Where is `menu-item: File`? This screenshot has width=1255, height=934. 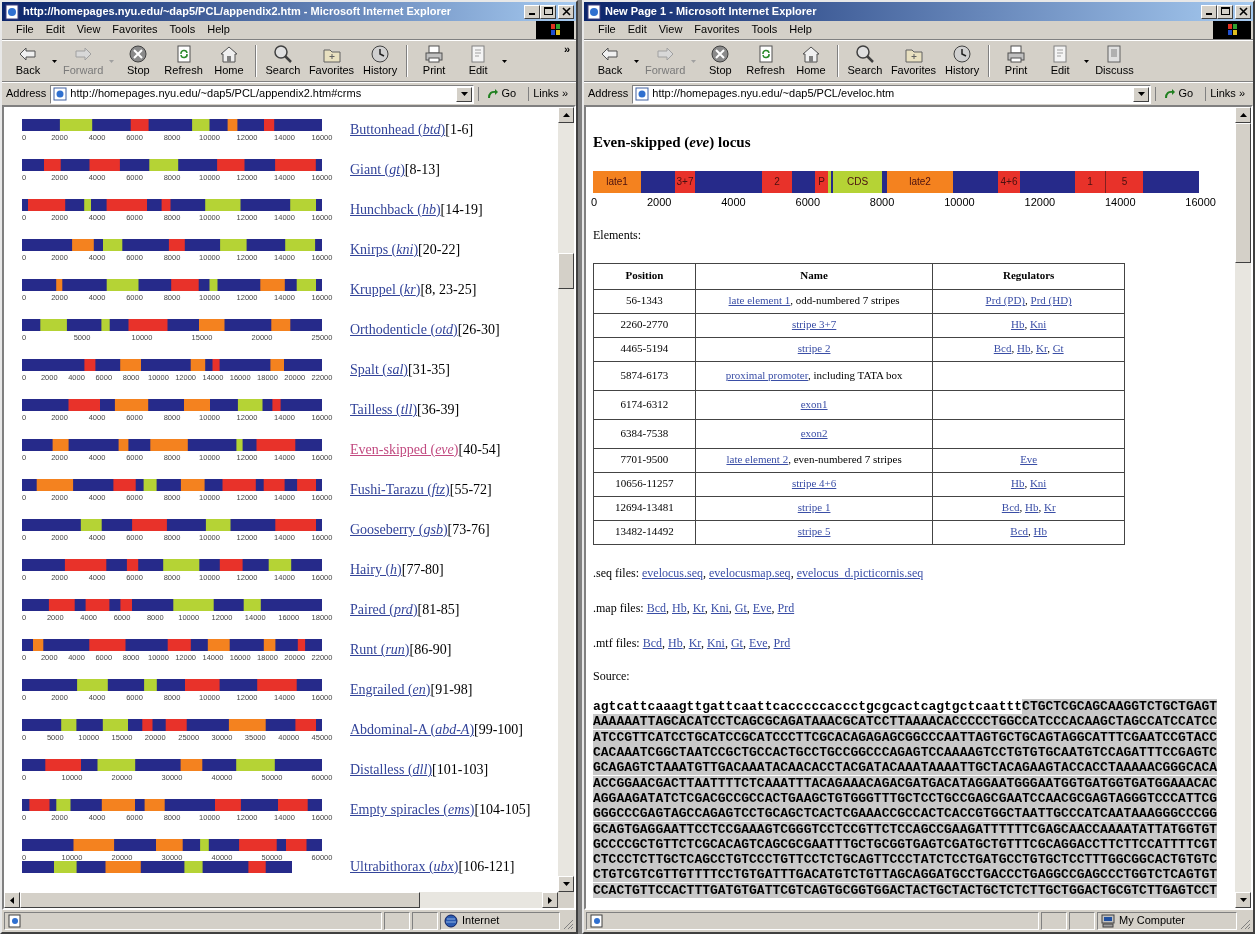 menu-item: File is located at coordinates (607, 30).